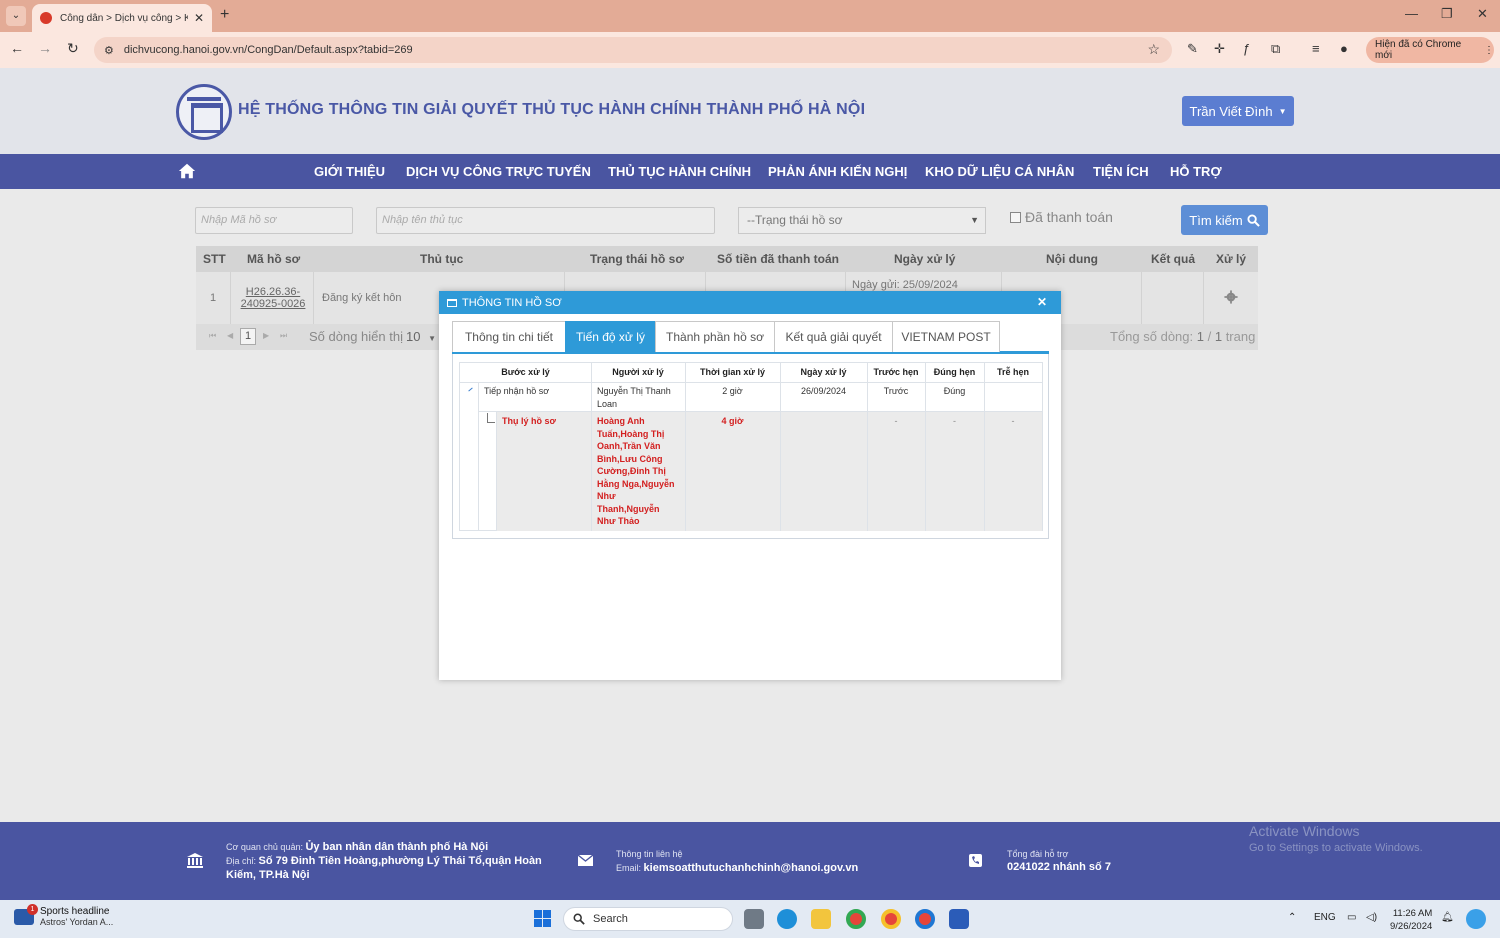 This screenshot has width=1500, height=938. Describe the element at coordinates (1430, 50) in the screenshot. I see `chrome-update-button: Hiện đã có Chrome mới ⋮` at that location.